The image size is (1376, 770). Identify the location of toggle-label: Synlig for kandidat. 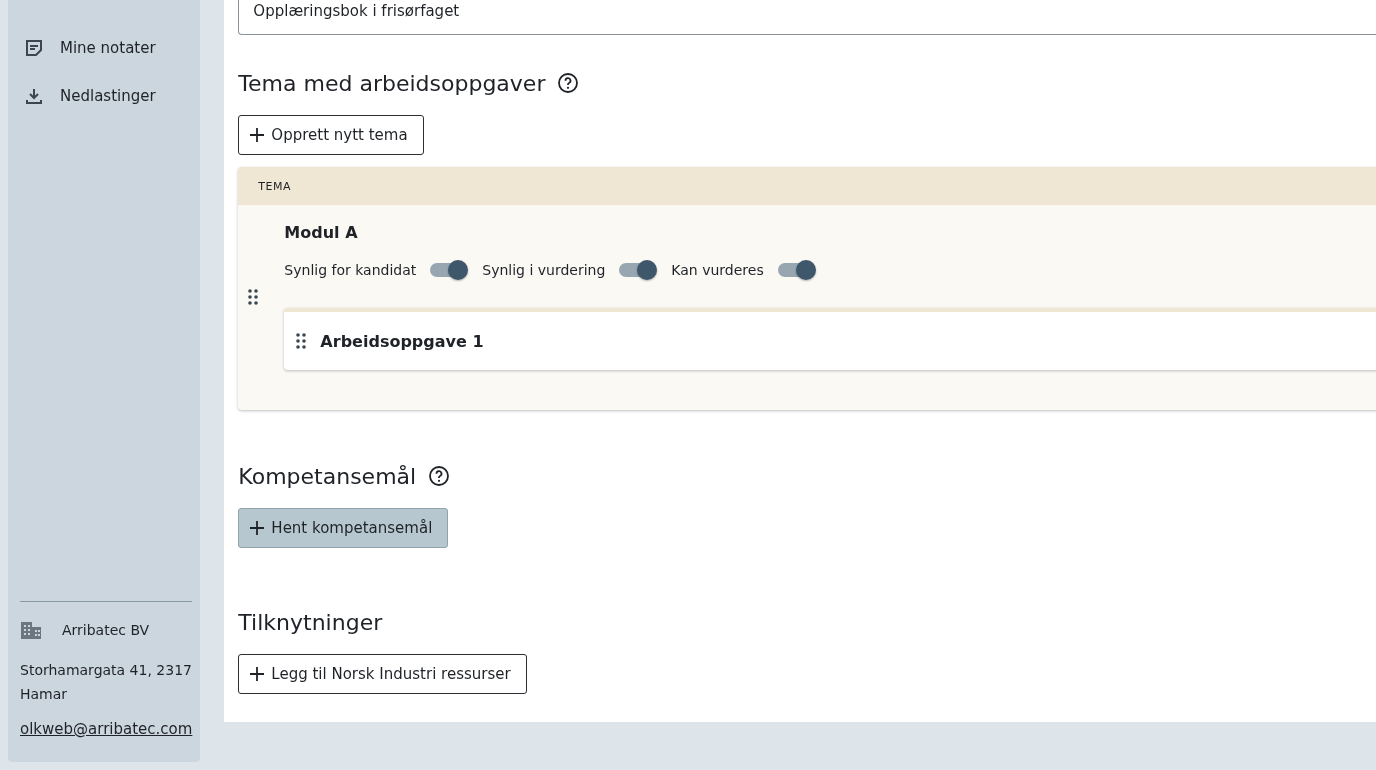
(350, 270).